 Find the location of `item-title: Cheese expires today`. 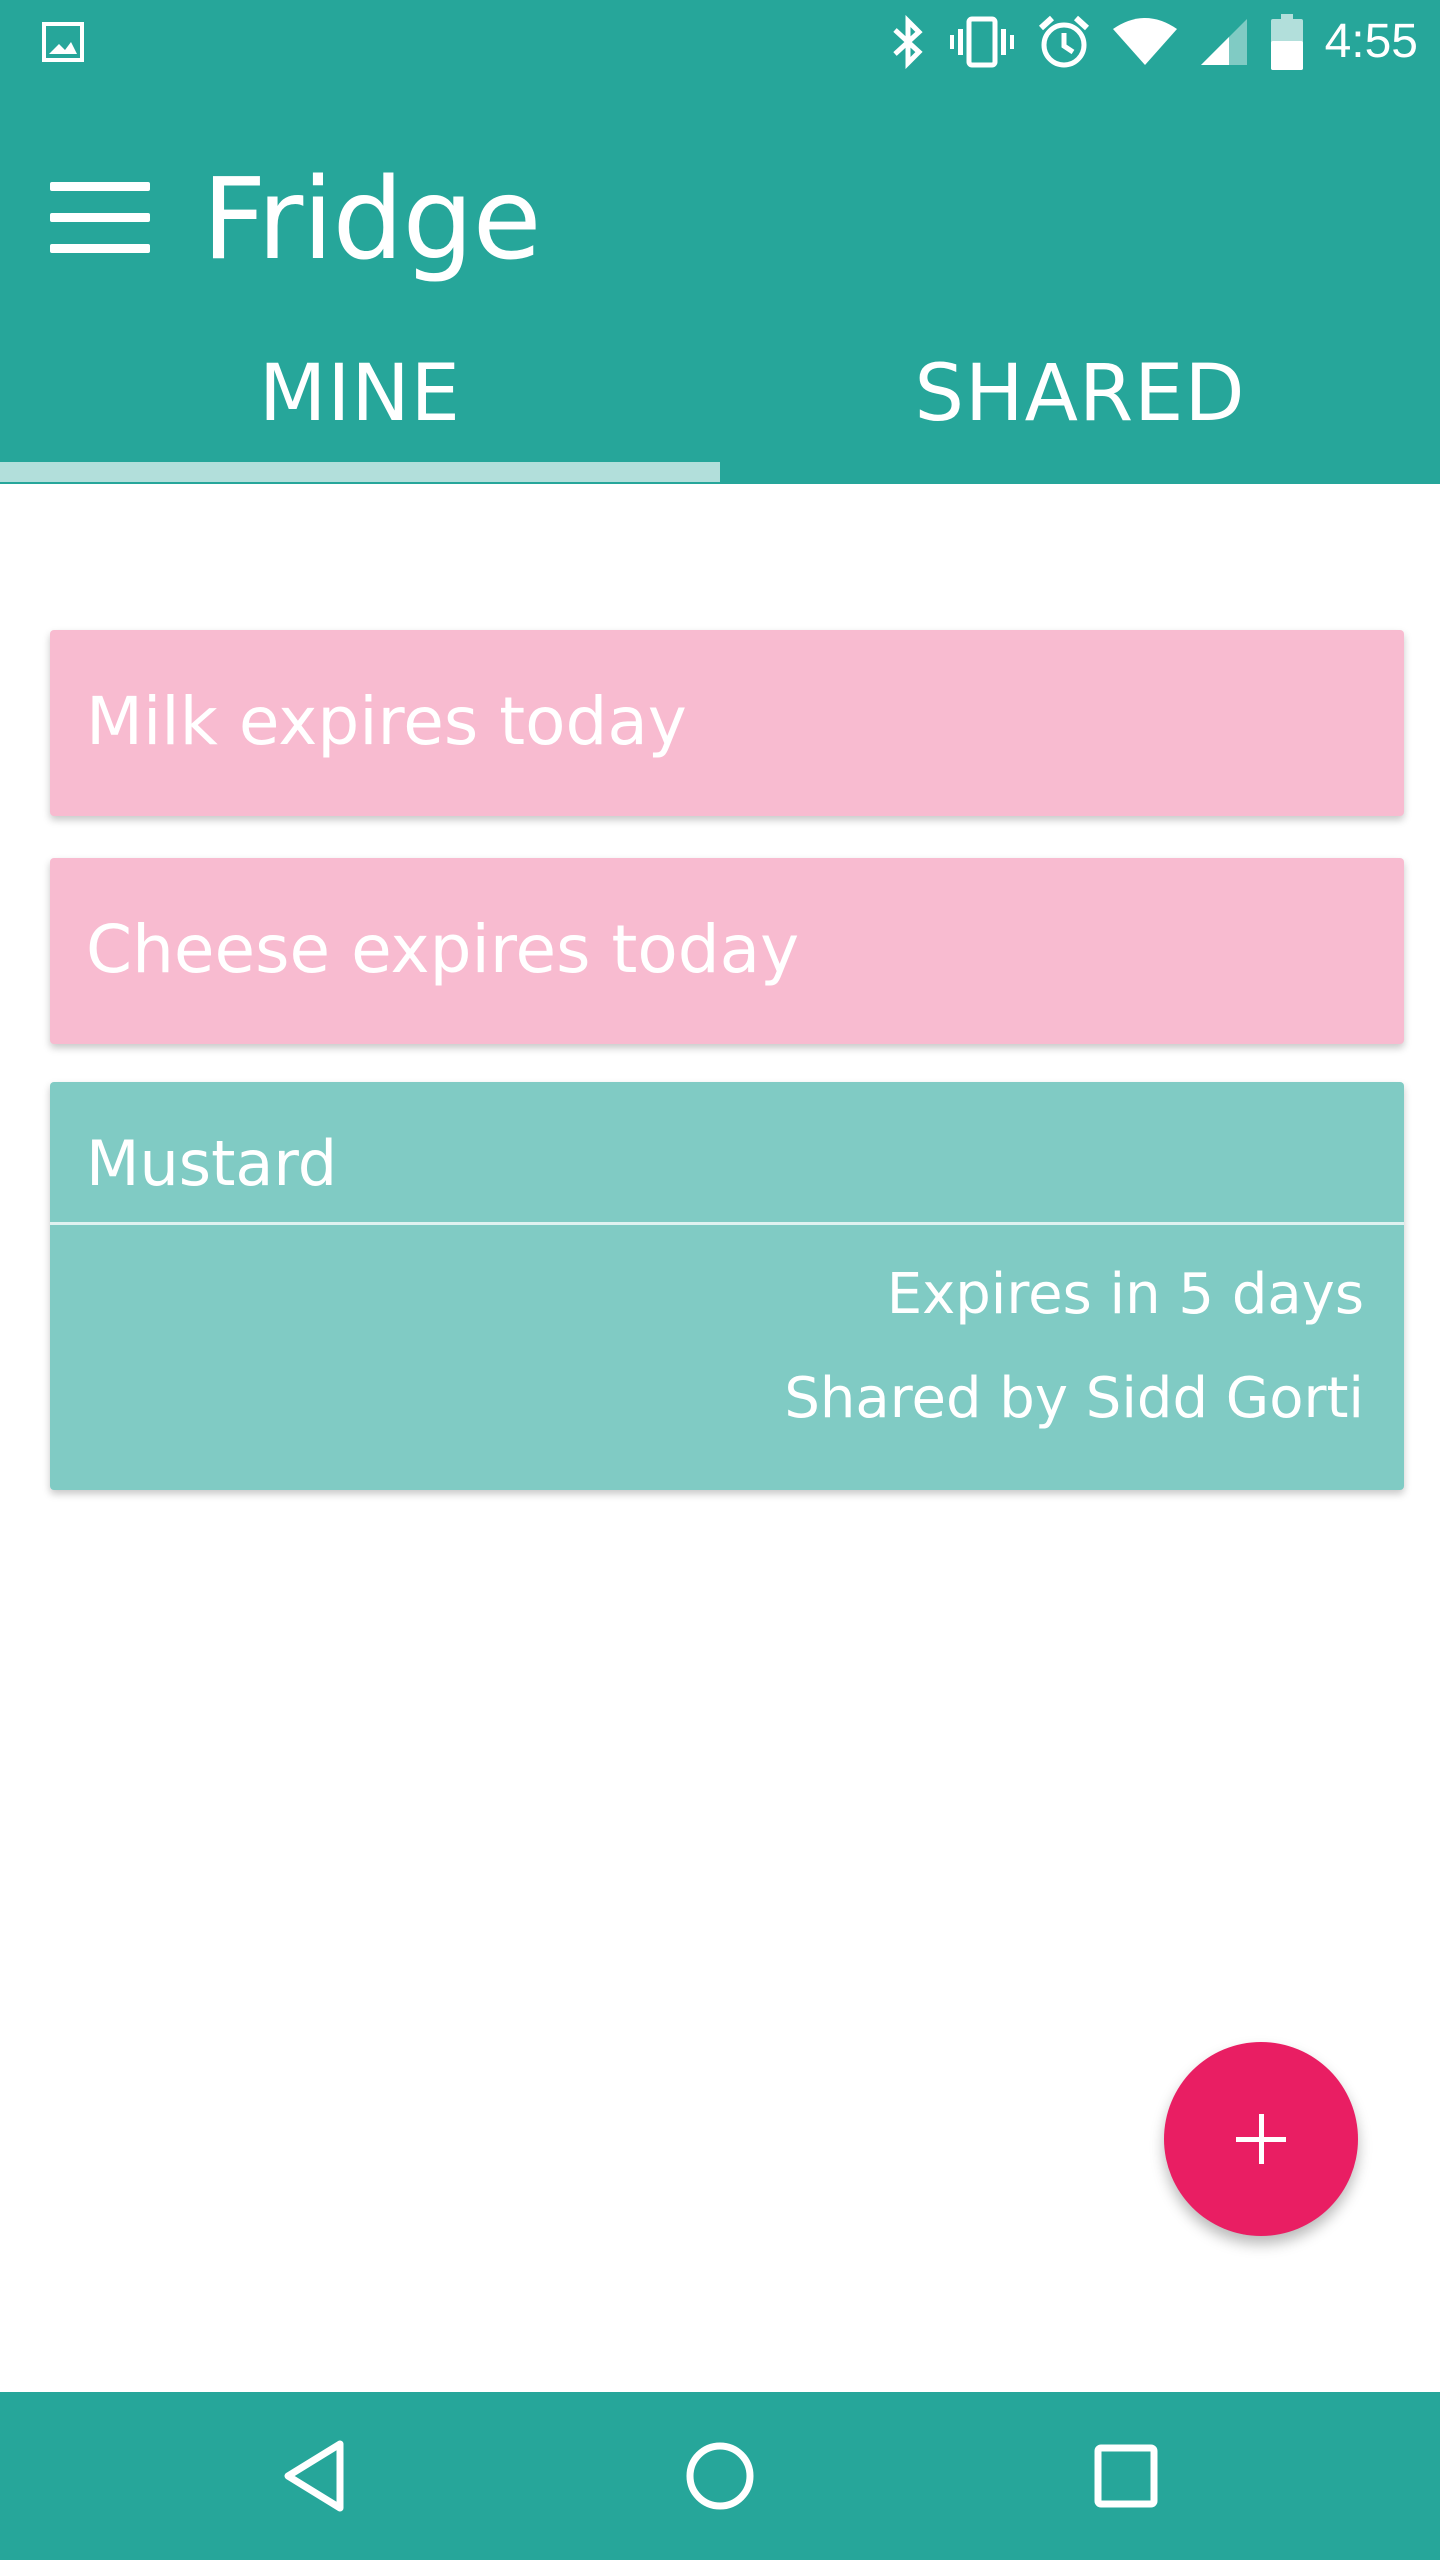

item-title: Cheese expires today is located at coordinates (443, 949).